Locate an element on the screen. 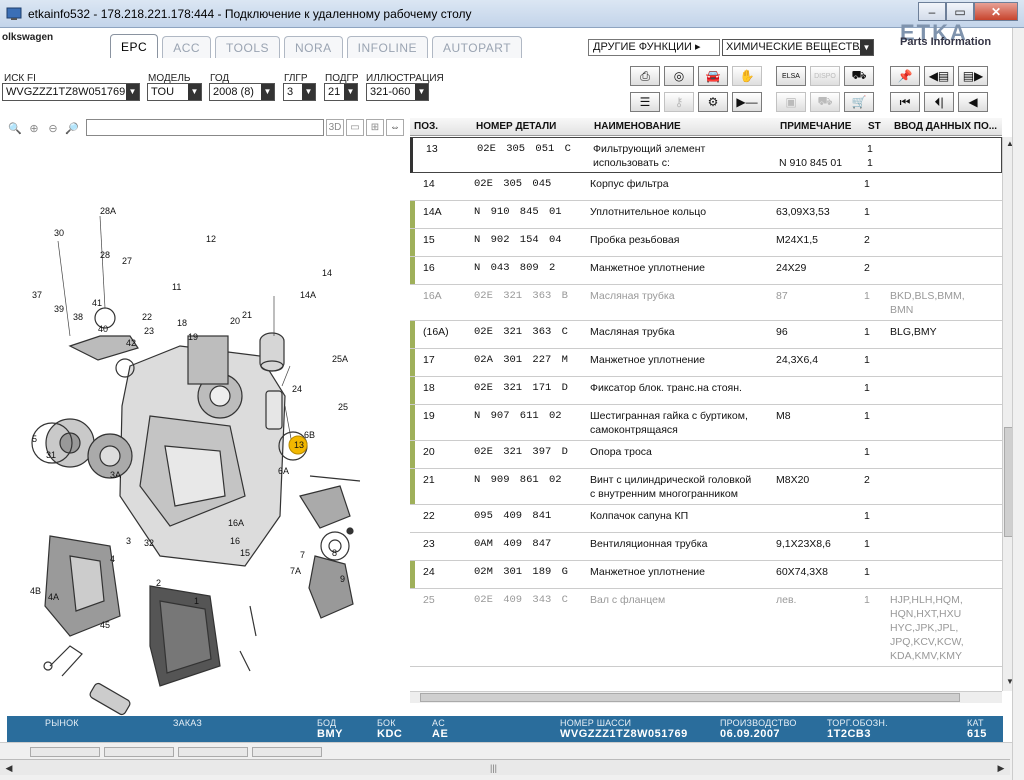  layout-button: ▭ is located at coordinates (355, 127).